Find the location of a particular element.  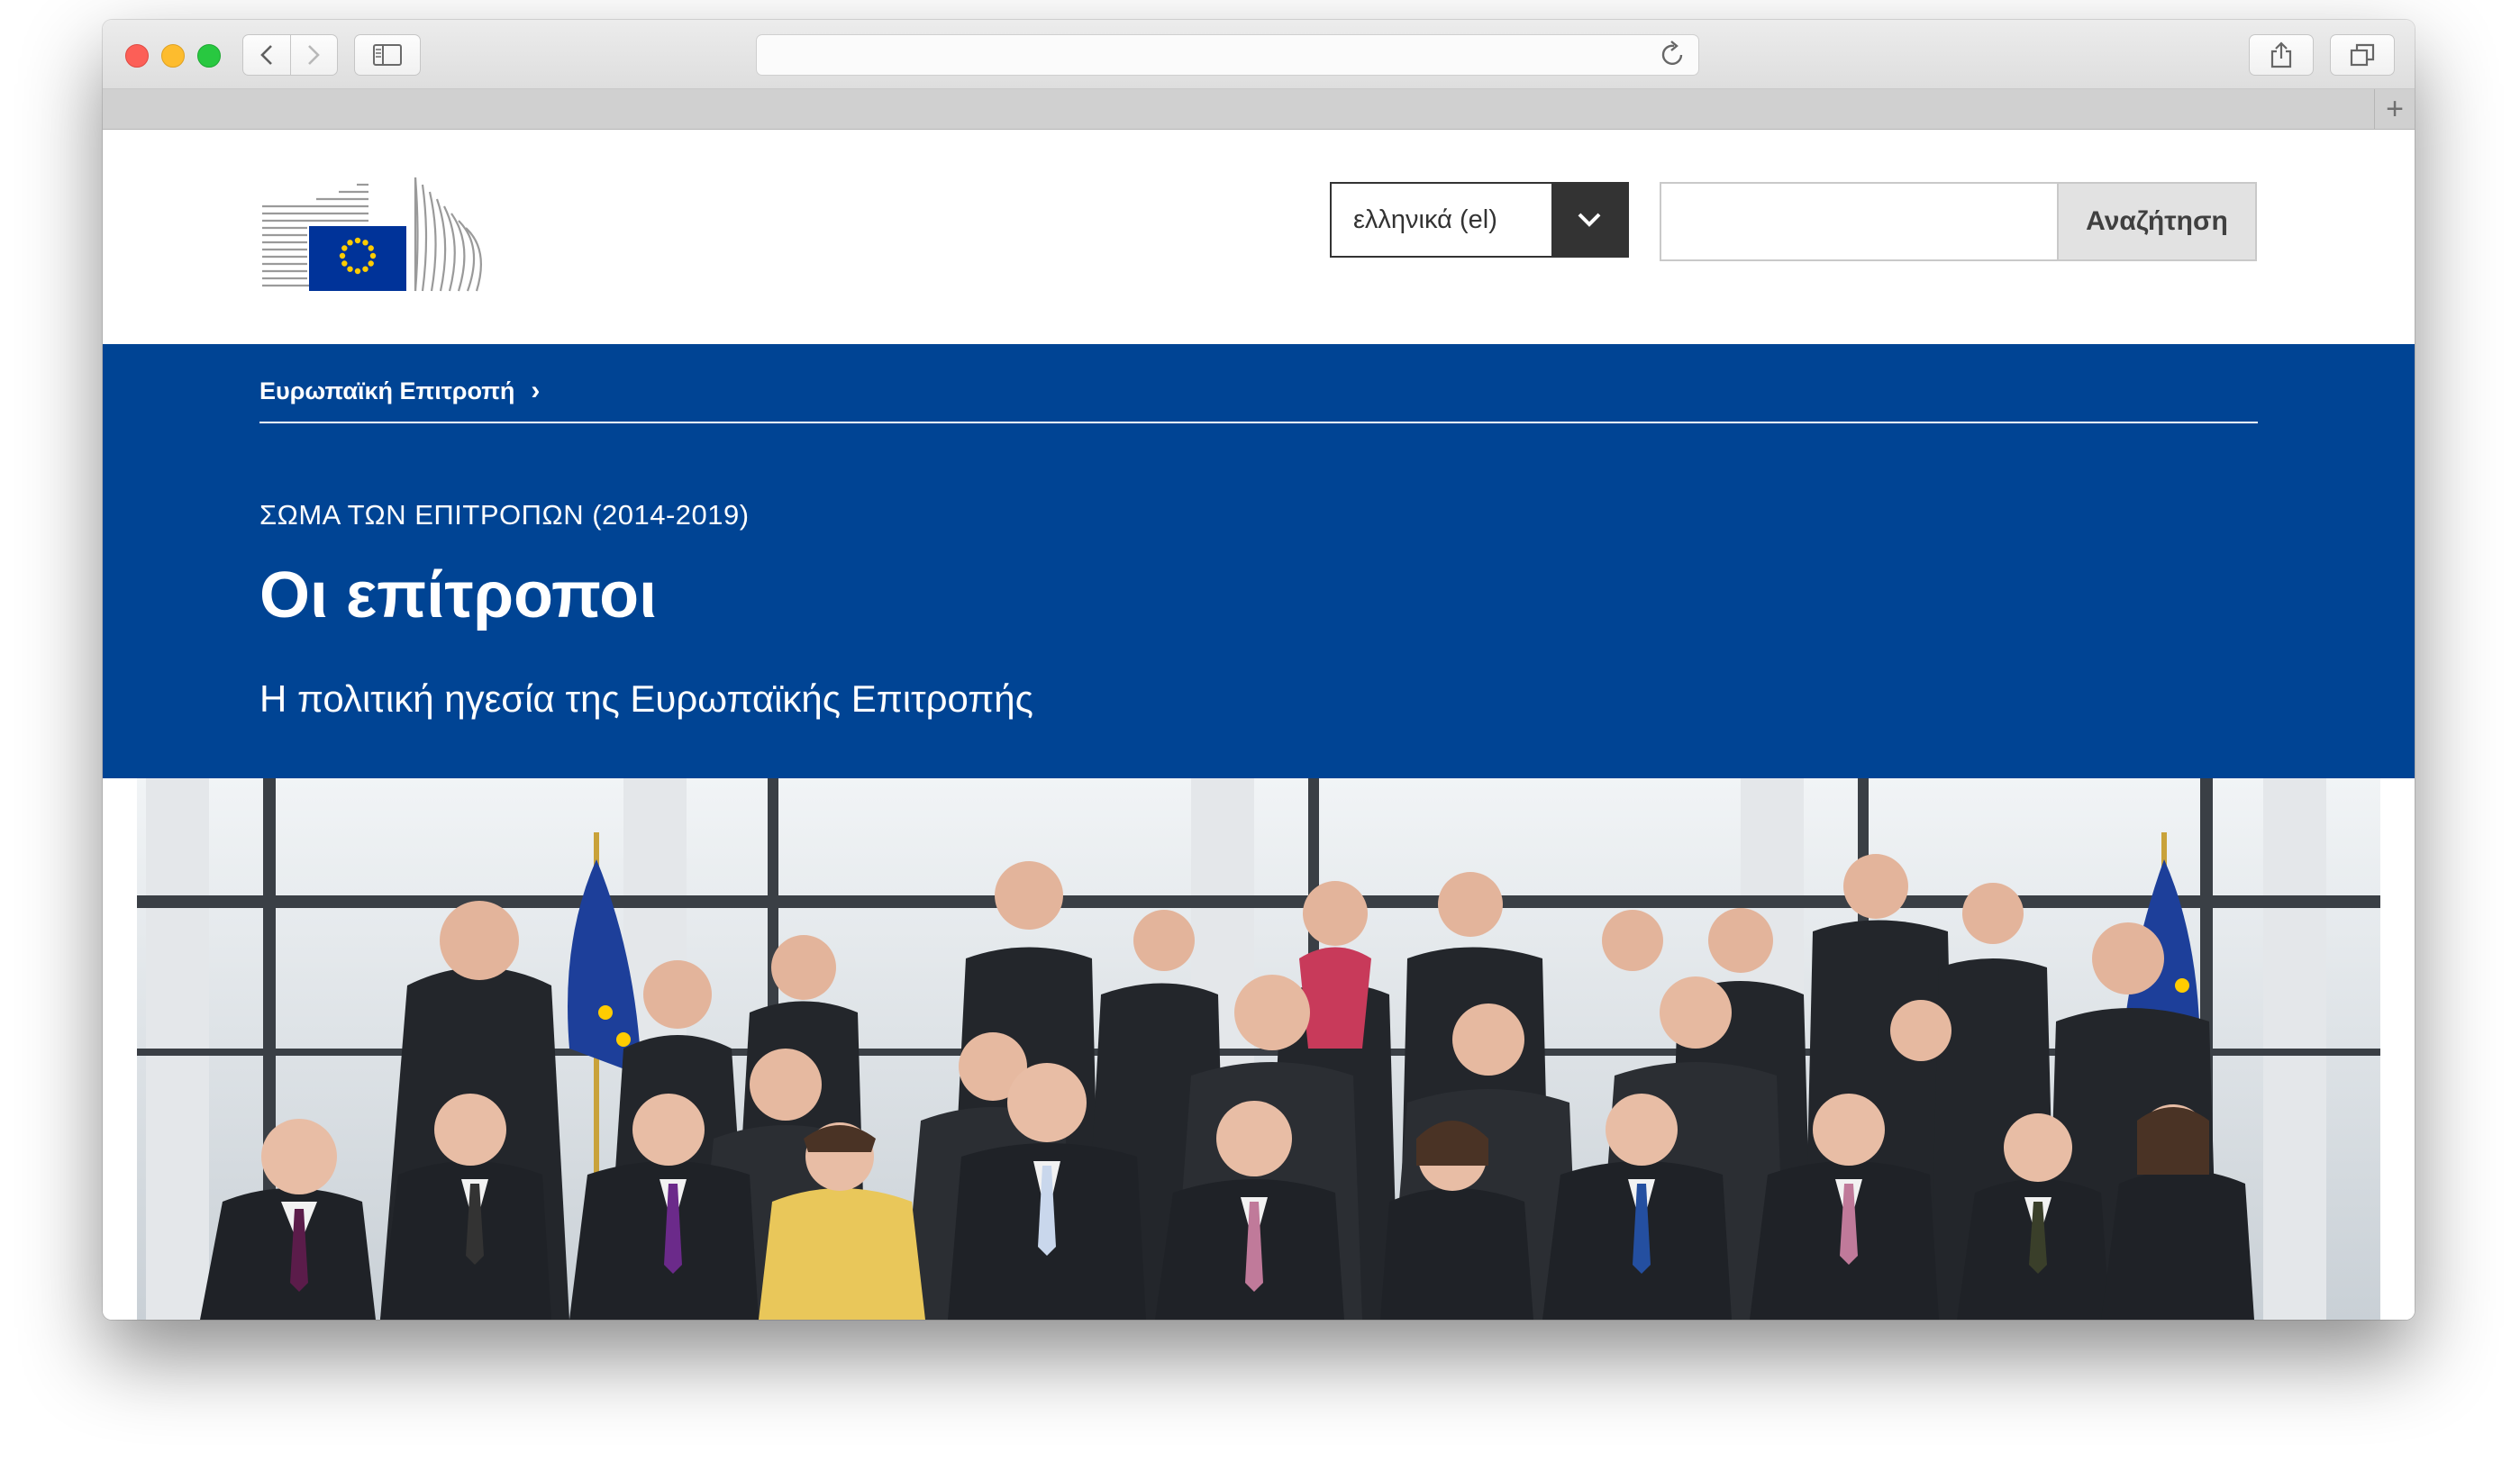

new-tab-button: + is located at coordinates (2394, 109).